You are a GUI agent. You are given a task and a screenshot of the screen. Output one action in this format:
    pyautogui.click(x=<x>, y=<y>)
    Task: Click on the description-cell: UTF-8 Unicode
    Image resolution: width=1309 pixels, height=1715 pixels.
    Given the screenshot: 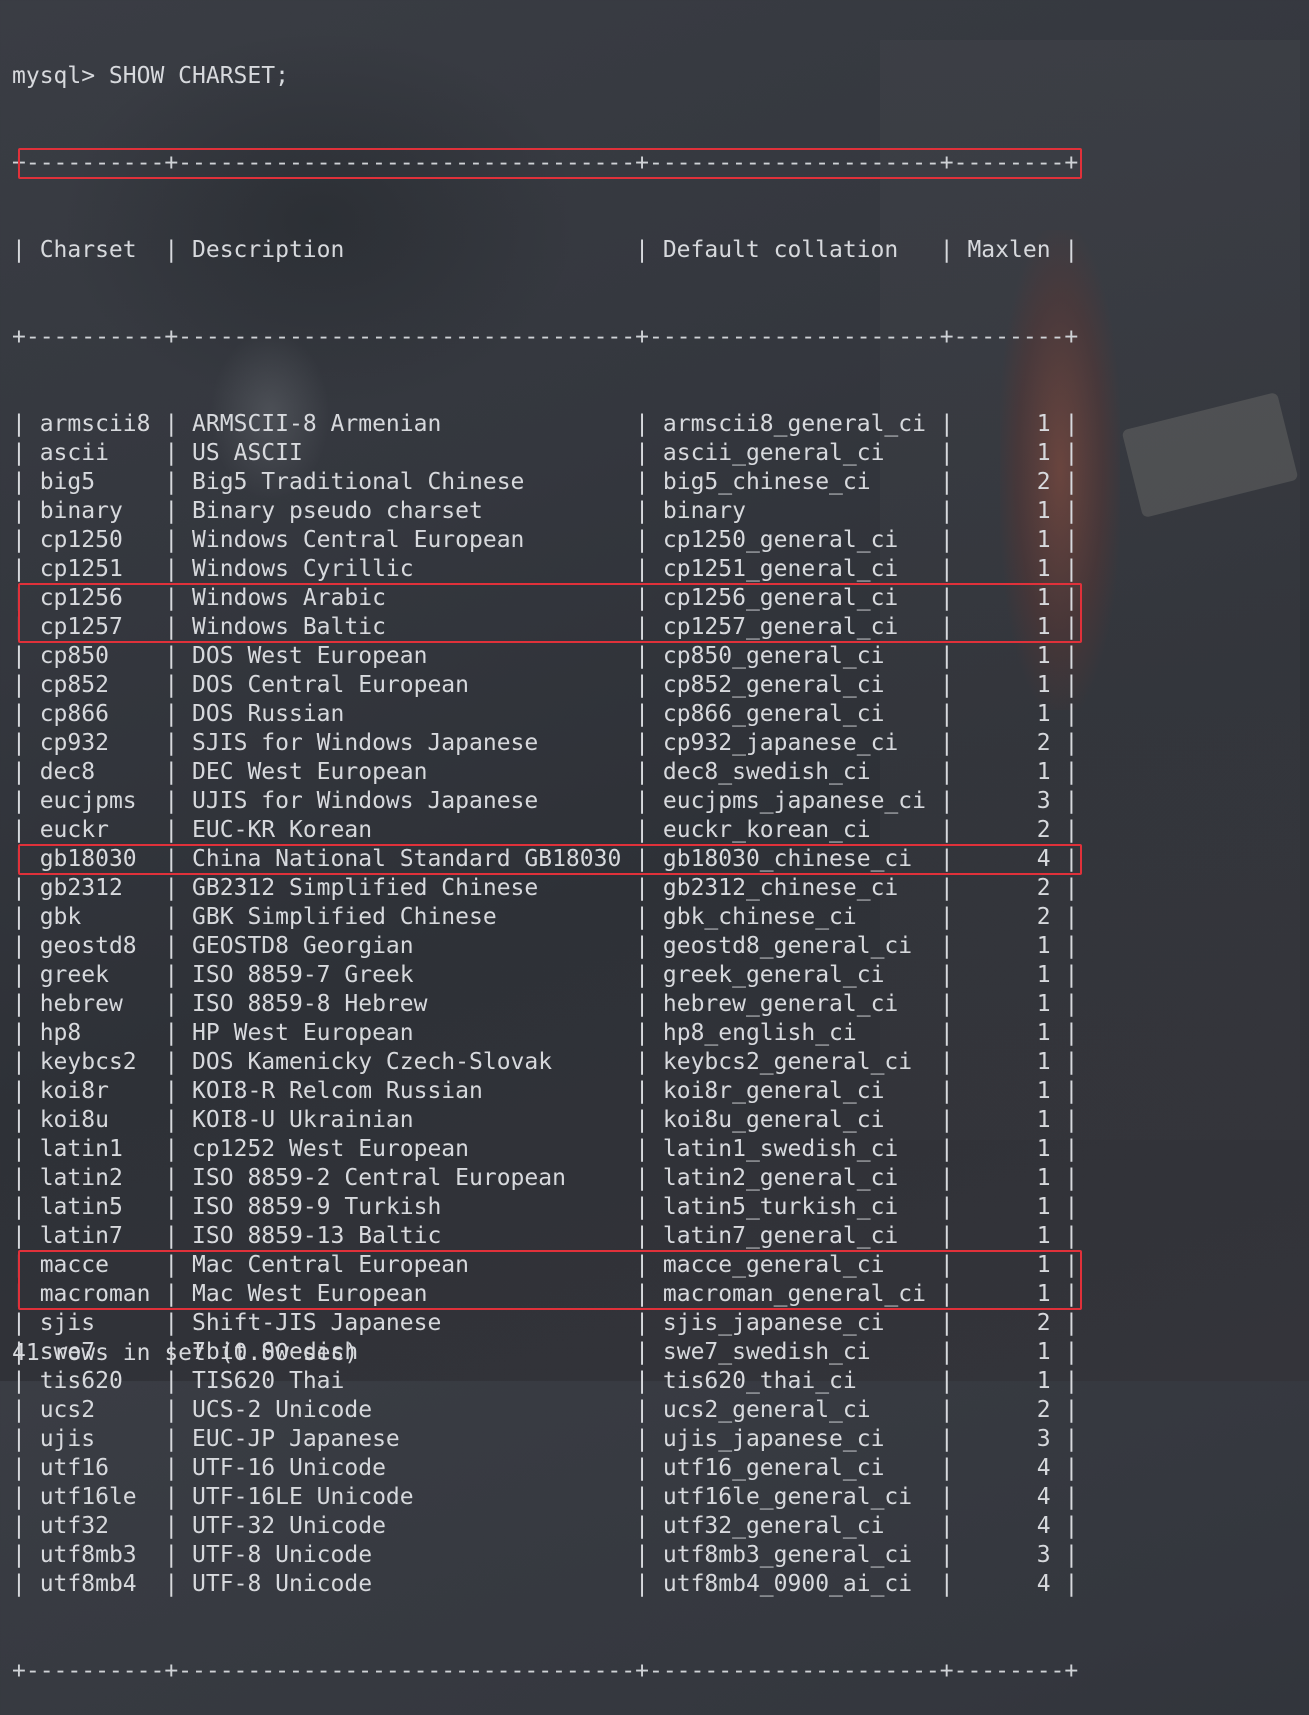 What is the action you would take?
    pyautogui.click(x=407, y=1584)
    